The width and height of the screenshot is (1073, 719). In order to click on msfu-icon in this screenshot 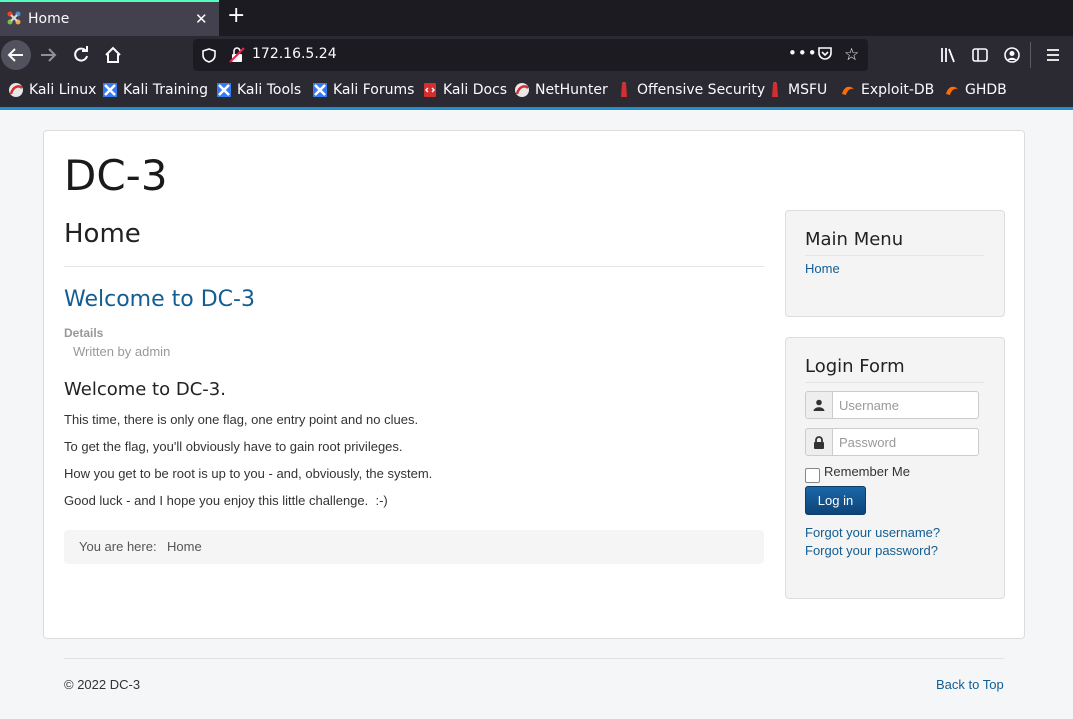, I will do `click(775, 89)`.